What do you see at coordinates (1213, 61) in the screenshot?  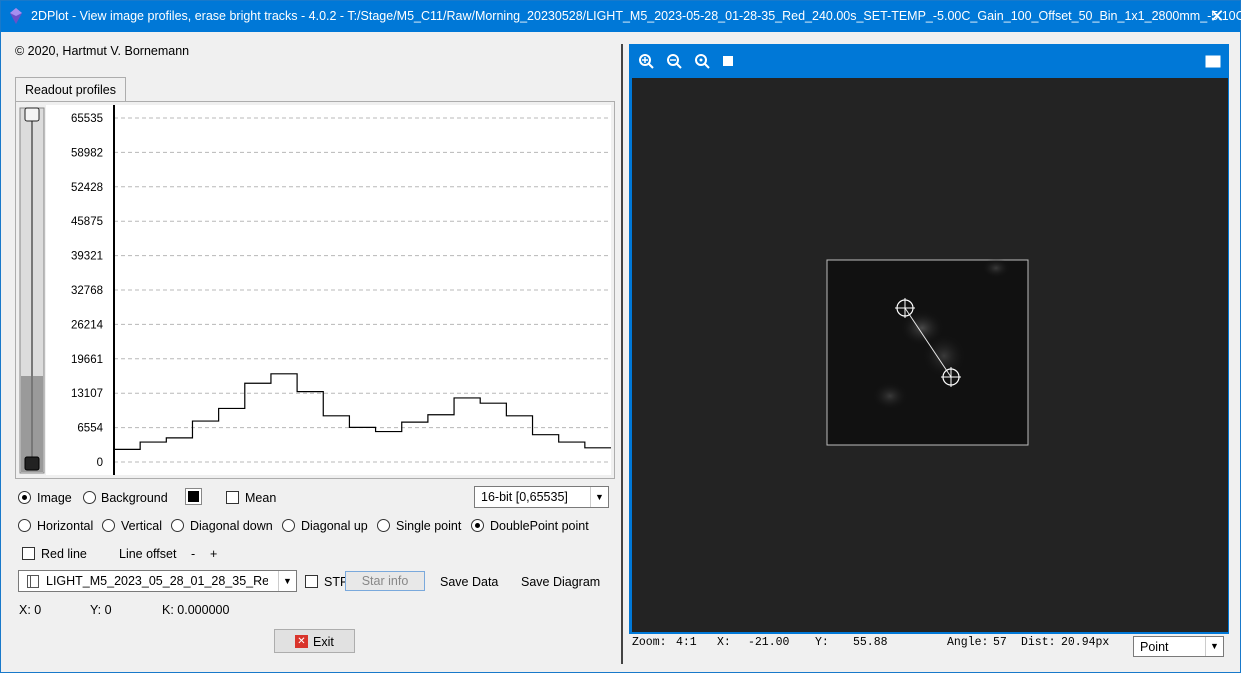 I see `maximize-icon` at bounding box center [1213, 61].